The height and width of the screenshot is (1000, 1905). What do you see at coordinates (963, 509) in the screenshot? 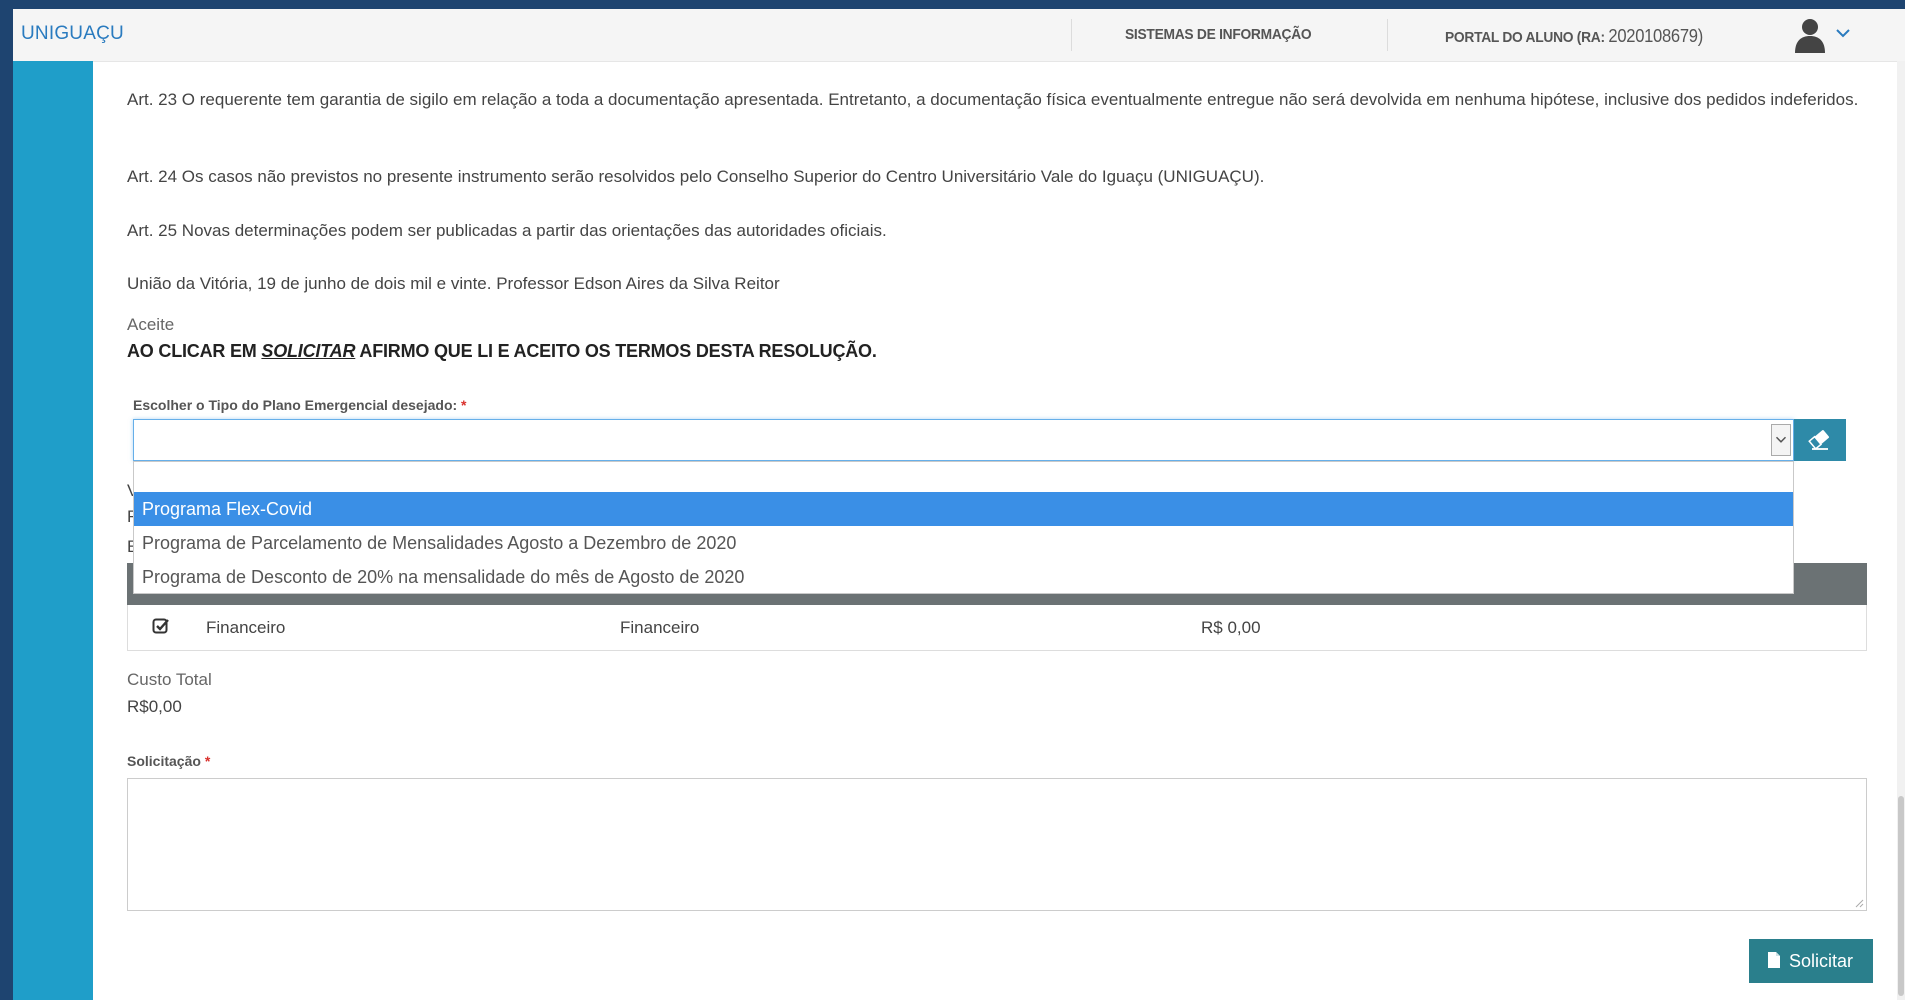
I see `dropdown-option-flex-covid: Programa Flex-Covid` at bounding box center [963, 509].